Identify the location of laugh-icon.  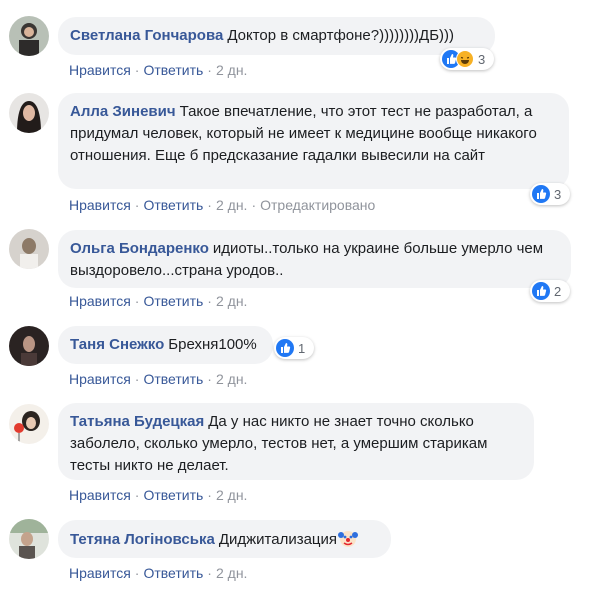
(465, 59).